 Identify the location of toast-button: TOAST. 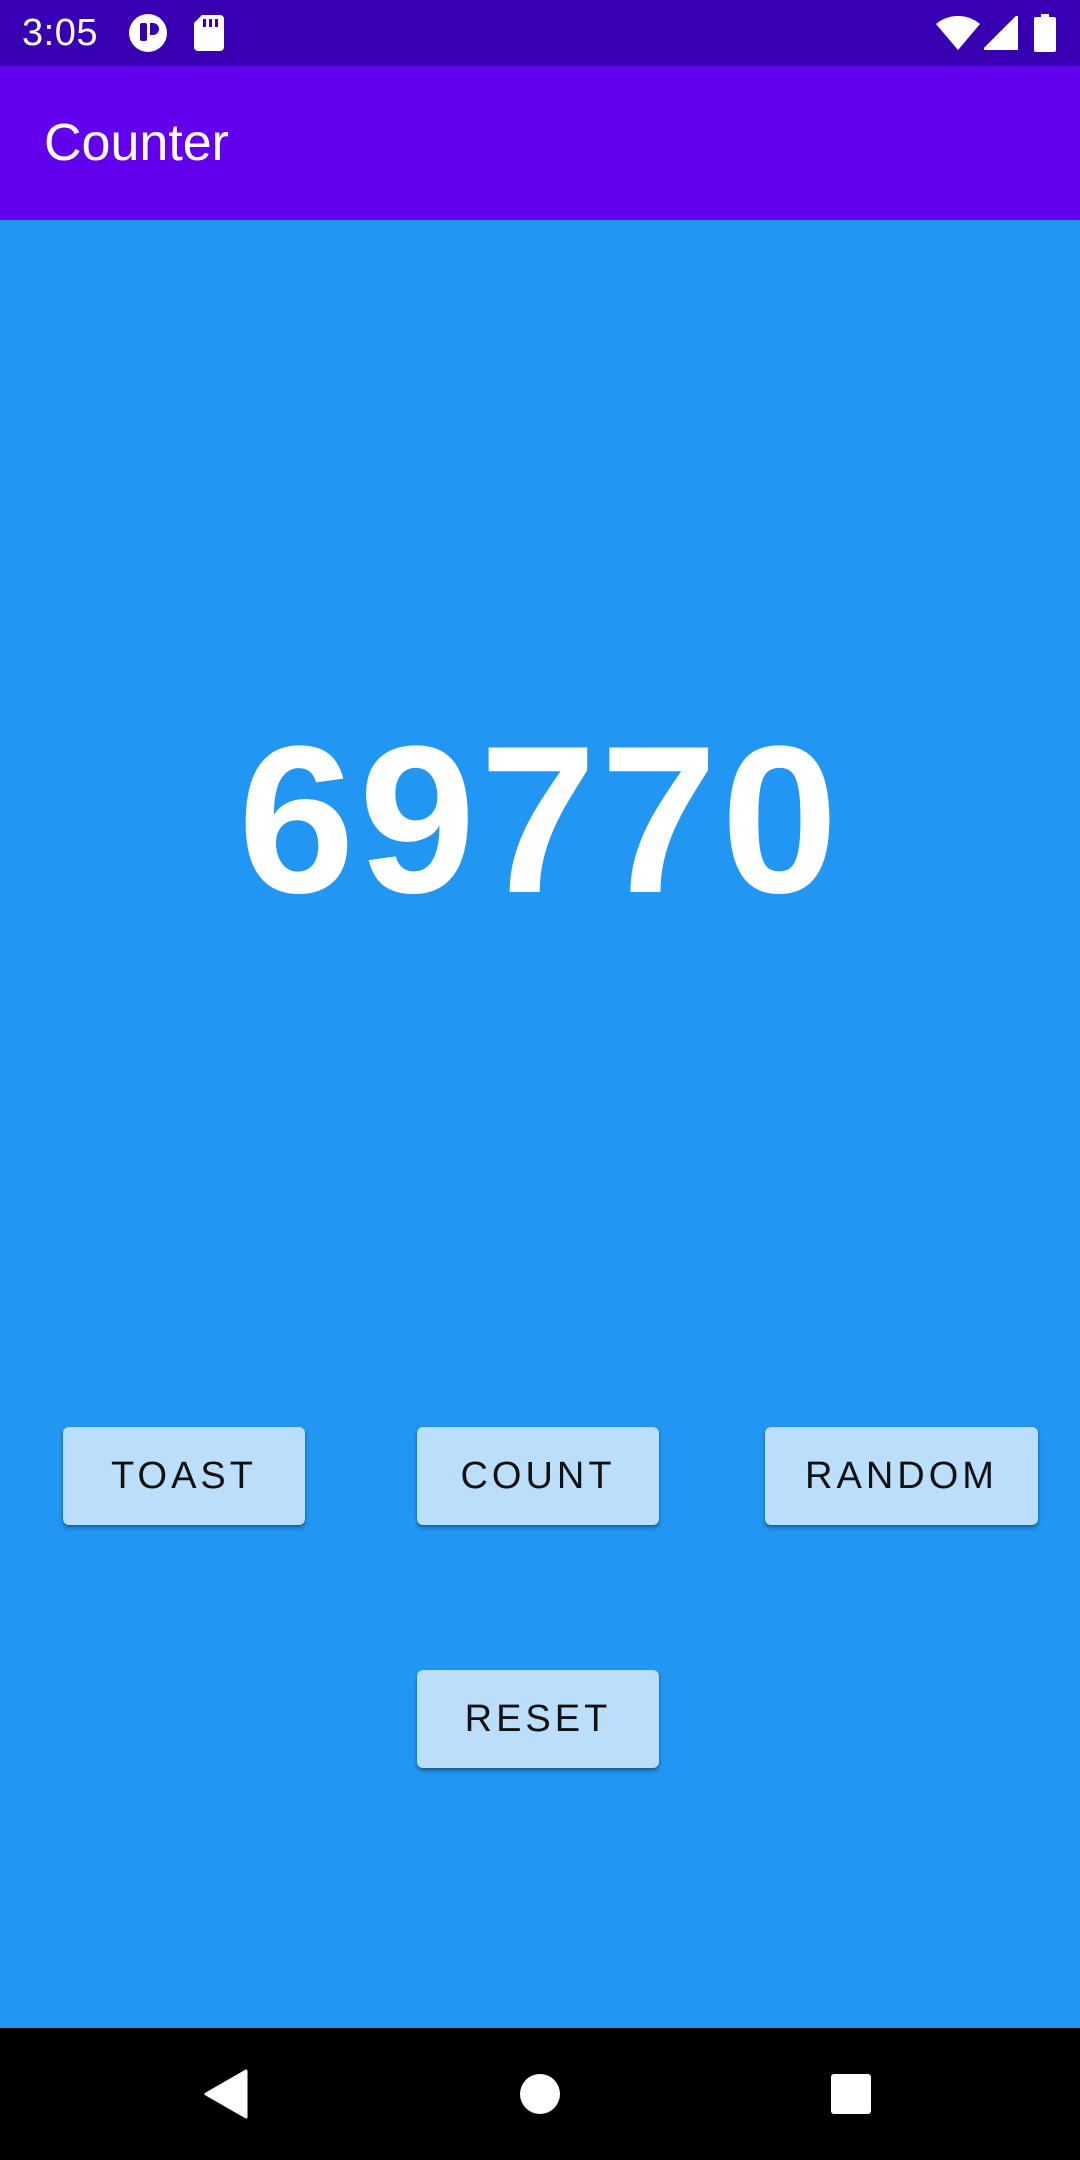
(184, 1476).